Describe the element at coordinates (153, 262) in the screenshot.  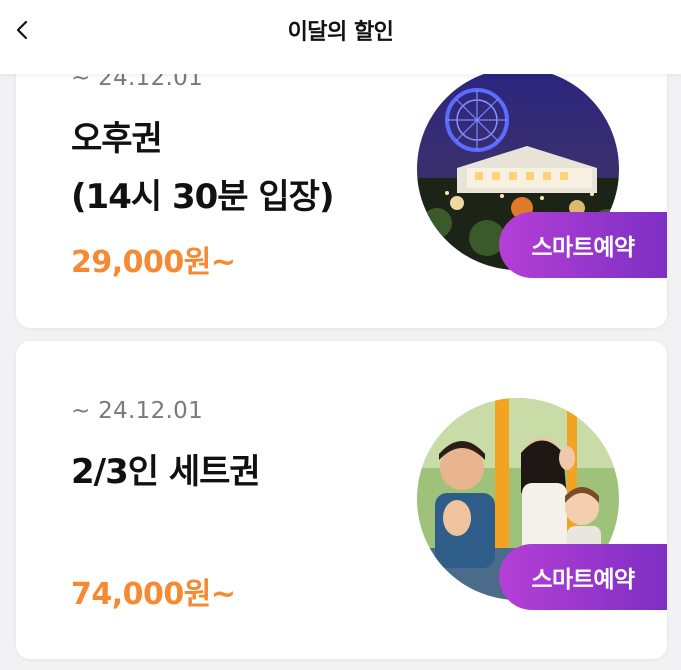
I see `ticket-price: 29,000원~` at that location.